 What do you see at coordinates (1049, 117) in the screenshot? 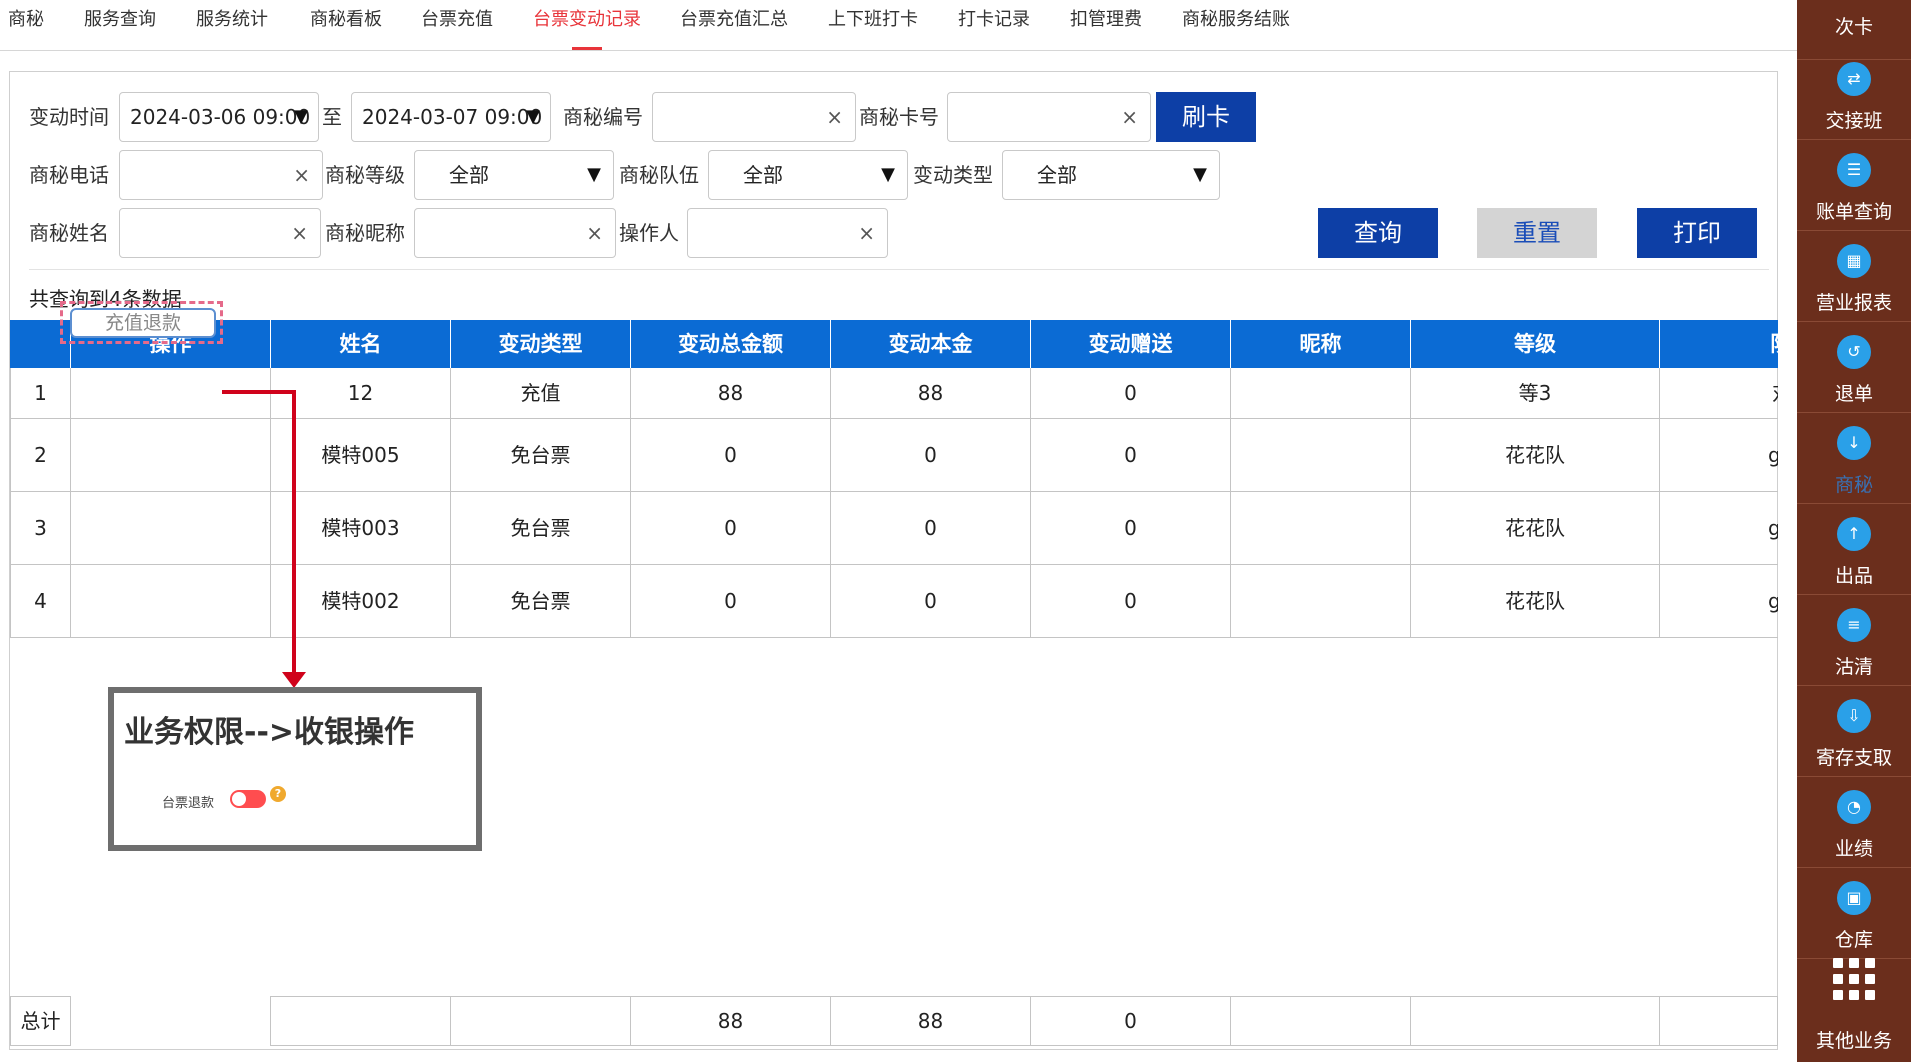
I see `shangmi-card-input: ×` at bounding box center [1049, 117].